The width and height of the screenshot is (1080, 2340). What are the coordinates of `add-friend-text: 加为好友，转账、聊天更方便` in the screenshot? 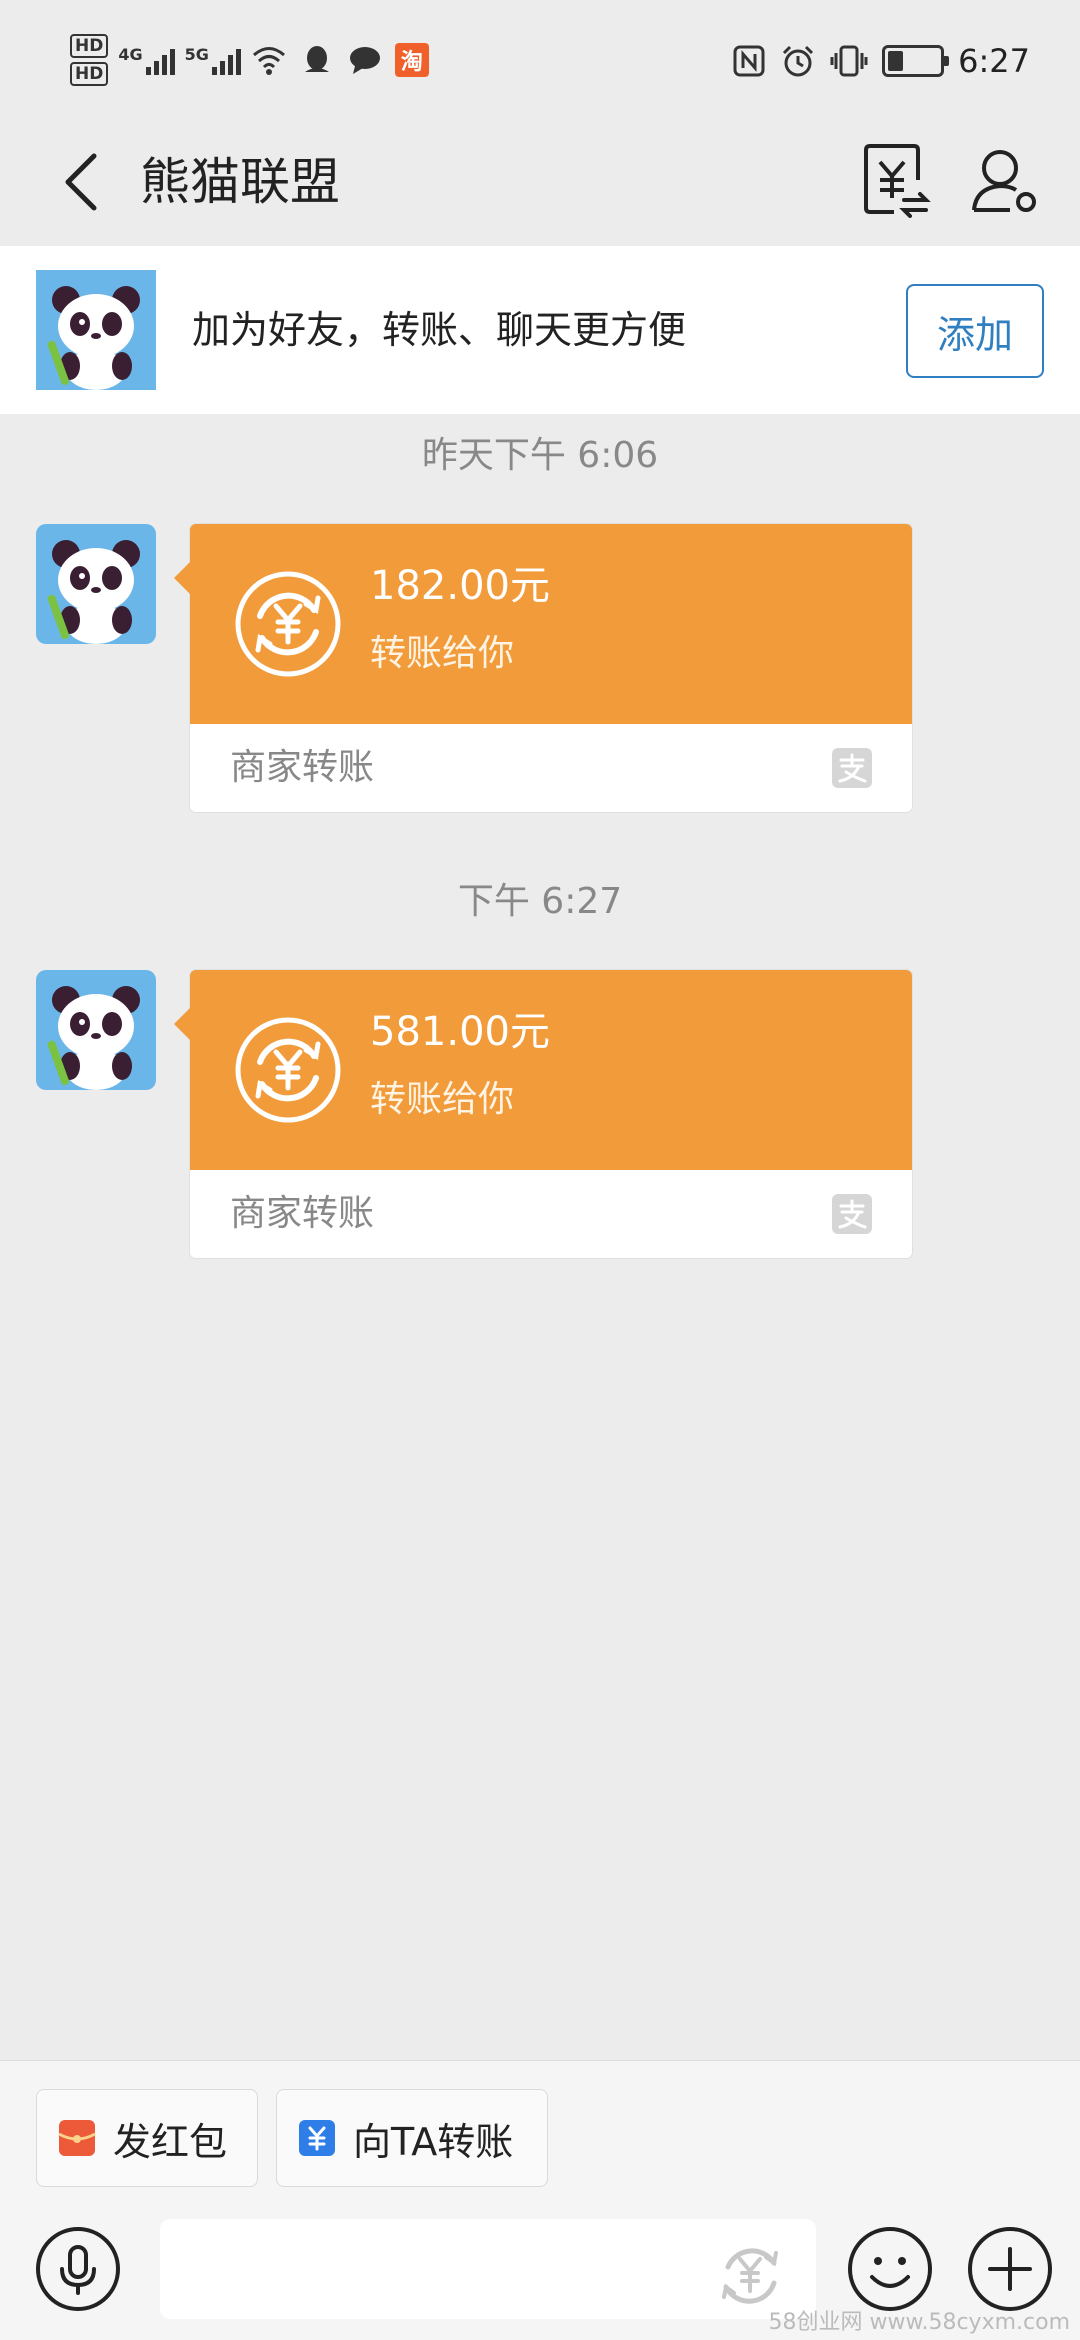 It's located at (439, 330).